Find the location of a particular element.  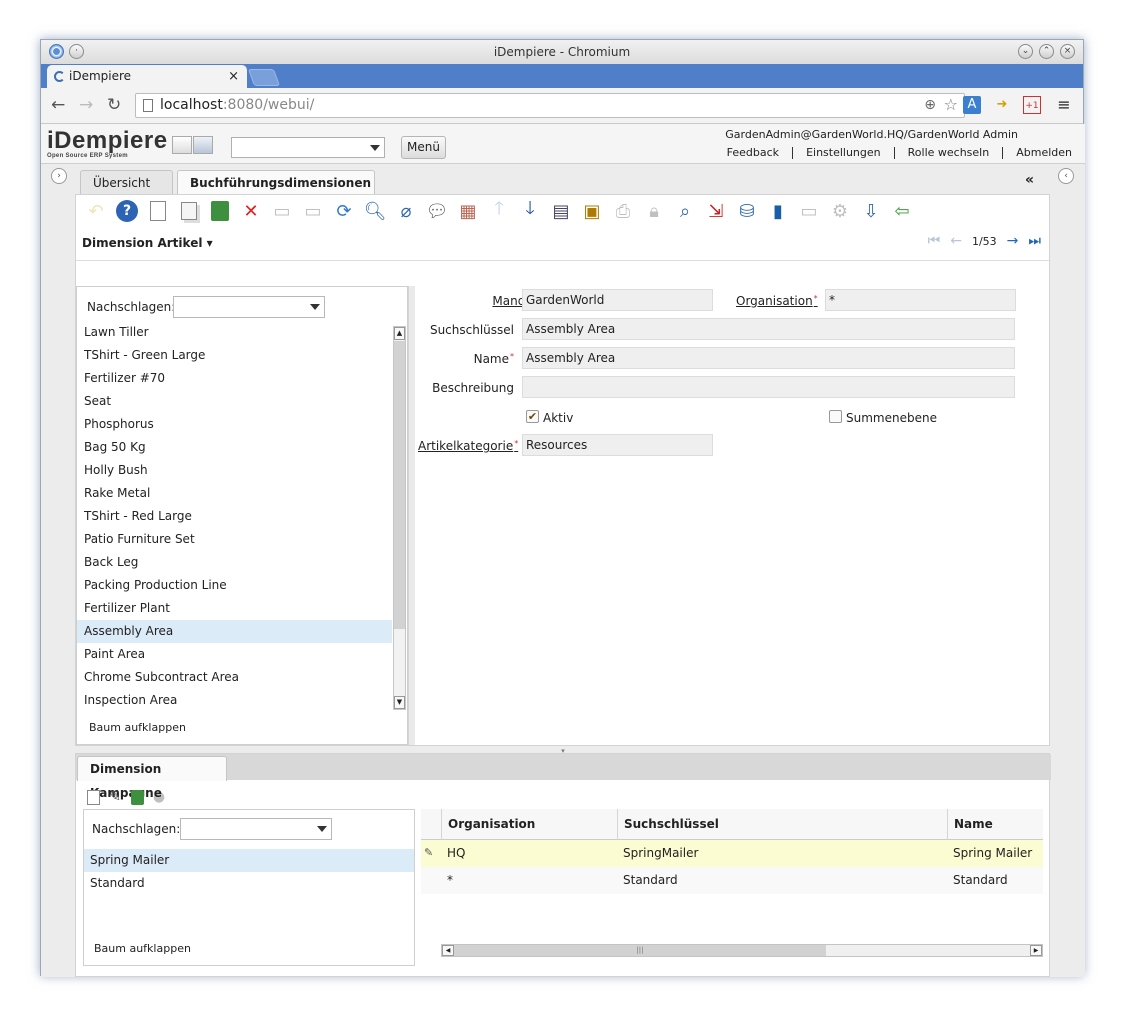

minimize-button: ⌄ is located at coordinates (1025, 51).